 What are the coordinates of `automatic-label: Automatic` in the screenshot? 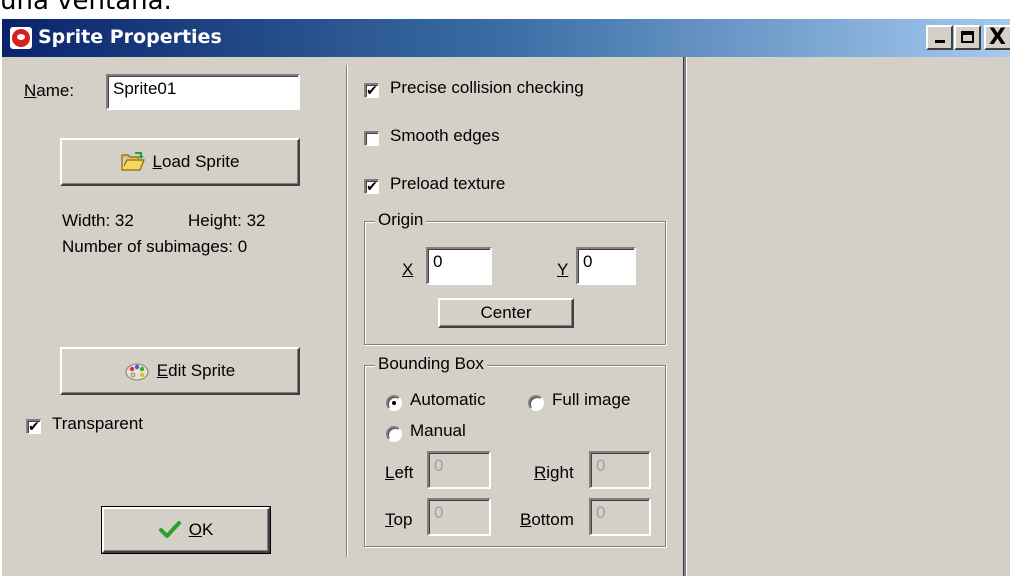 It's located at (448, 399).